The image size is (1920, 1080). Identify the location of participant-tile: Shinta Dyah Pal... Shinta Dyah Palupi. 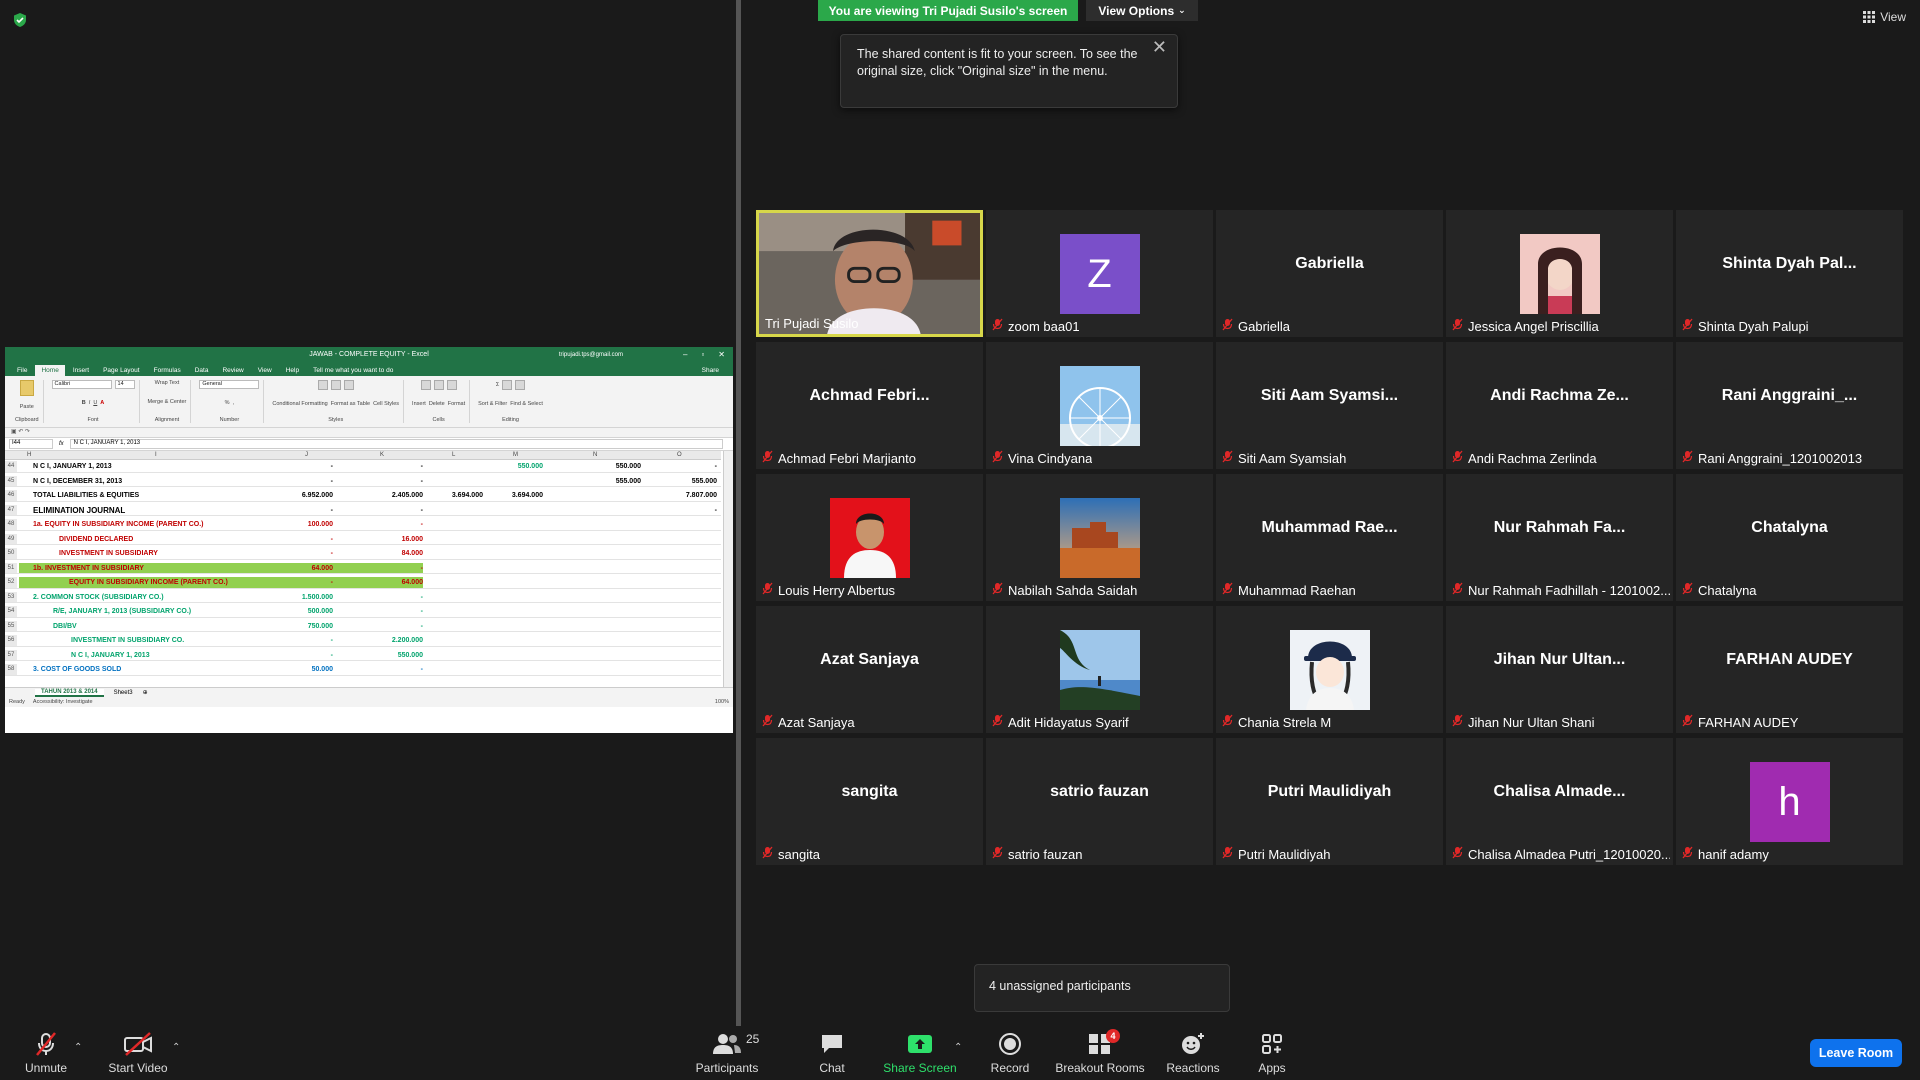
(1789, 273).